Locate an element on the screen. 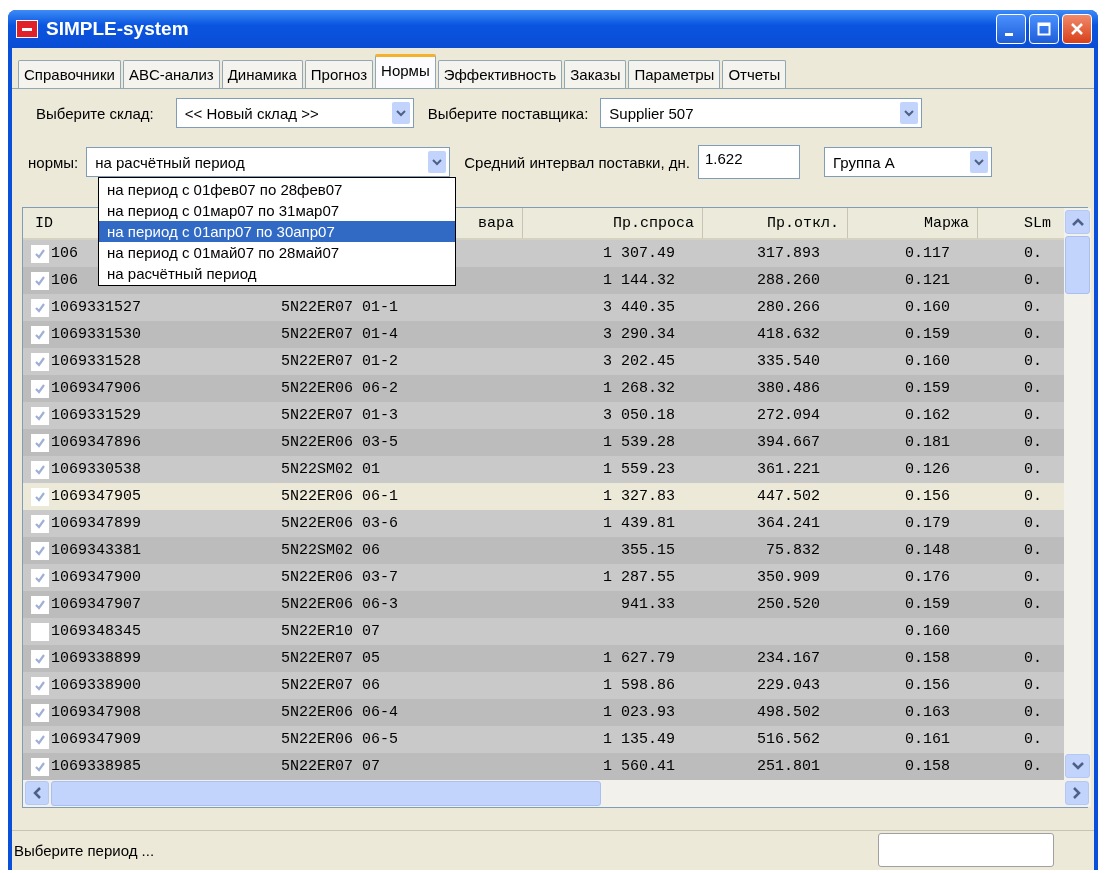 This screenshot has height=873, width=1106. table-cell: 1069347896 is located at coordinates (96, 442).